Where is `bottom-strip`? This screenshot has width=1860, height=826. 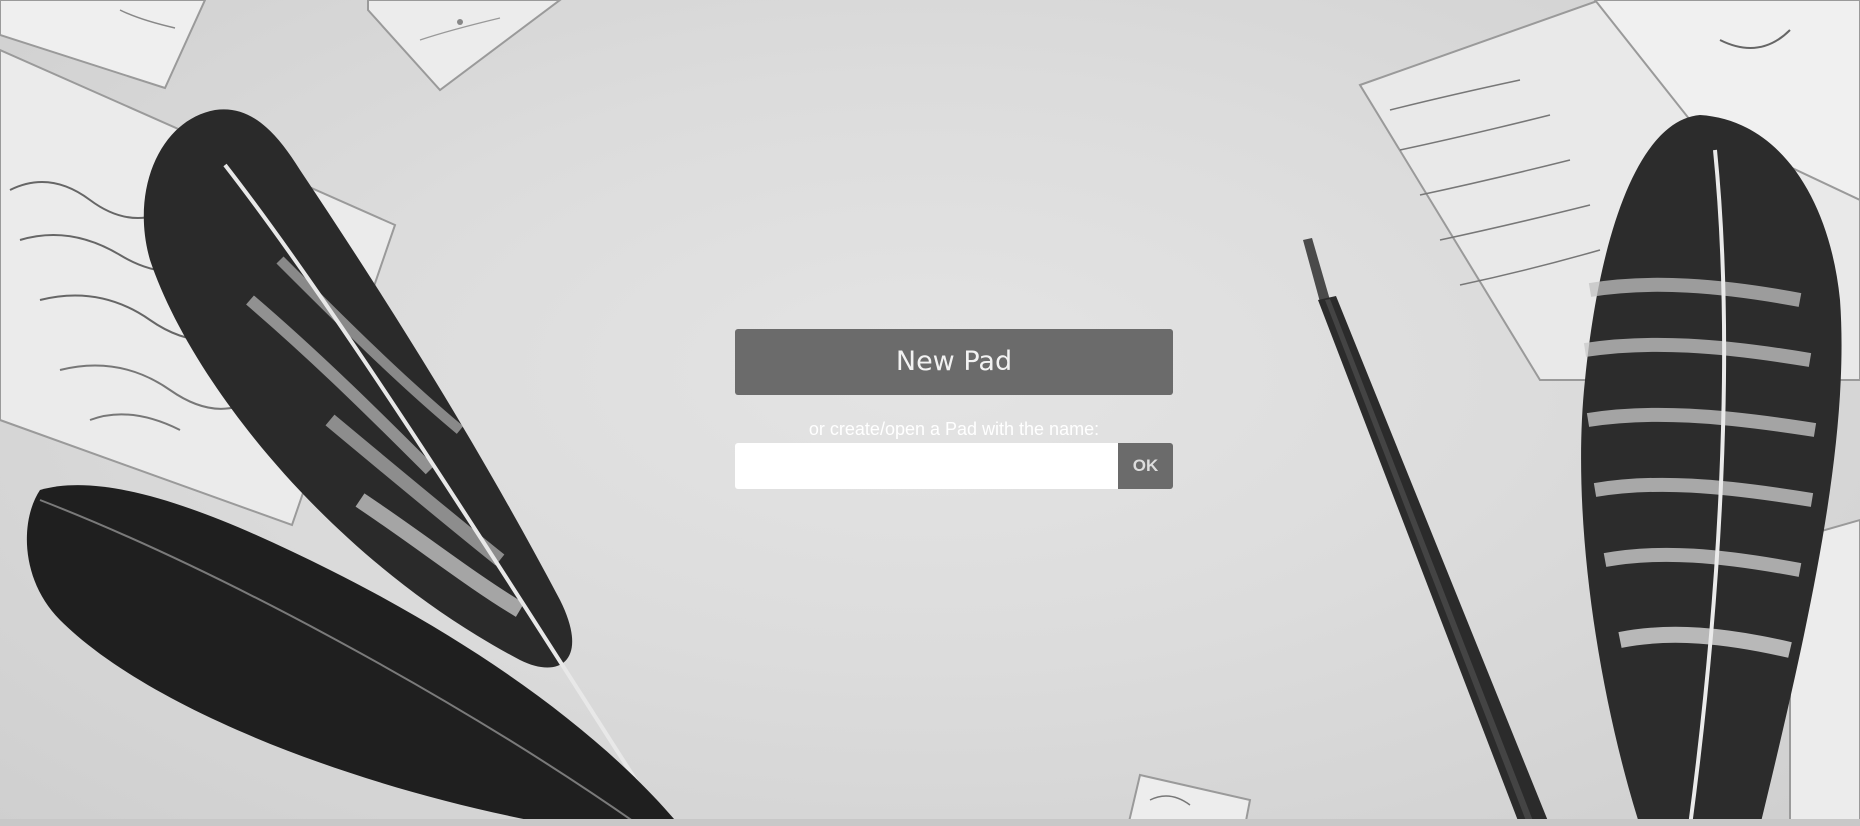
bottom-strip is located at coordinates (930, 822).